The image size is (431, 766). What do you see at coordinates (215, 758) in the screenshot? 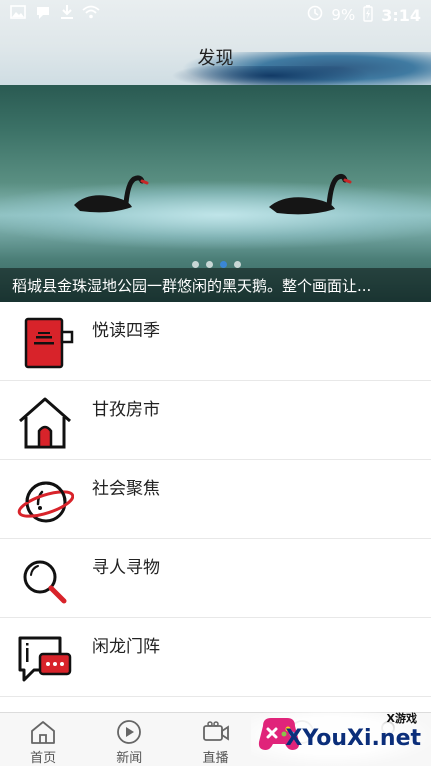
I see `tab-label: 直播` at bounding box center [215, 758].